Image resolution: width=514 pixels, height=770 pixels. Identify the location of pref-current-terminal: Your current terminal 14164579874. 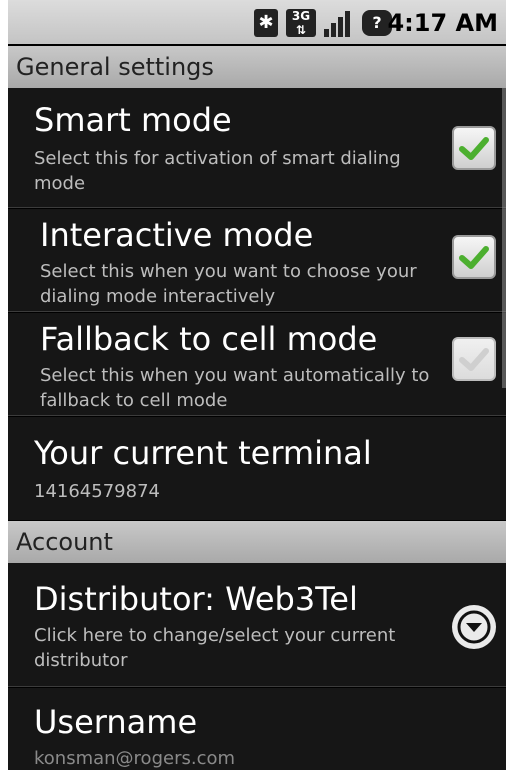
(257, 468).